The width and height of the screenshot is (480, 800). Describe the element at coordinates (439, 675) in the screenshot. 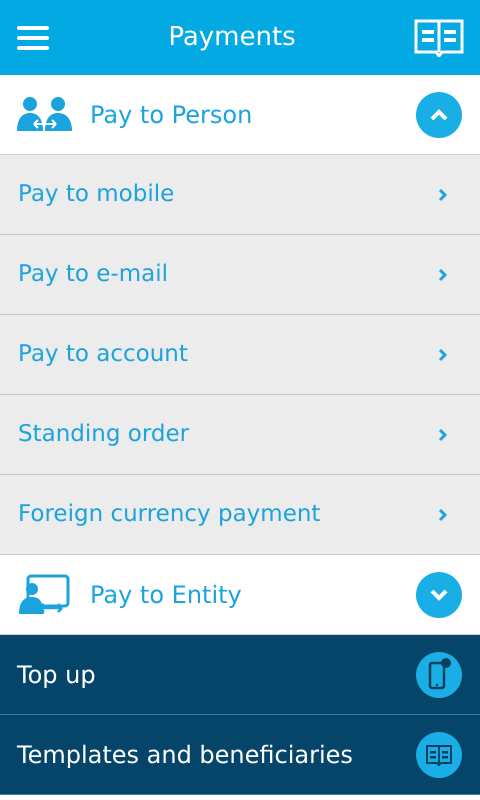

I see `phone-icon` at that location.